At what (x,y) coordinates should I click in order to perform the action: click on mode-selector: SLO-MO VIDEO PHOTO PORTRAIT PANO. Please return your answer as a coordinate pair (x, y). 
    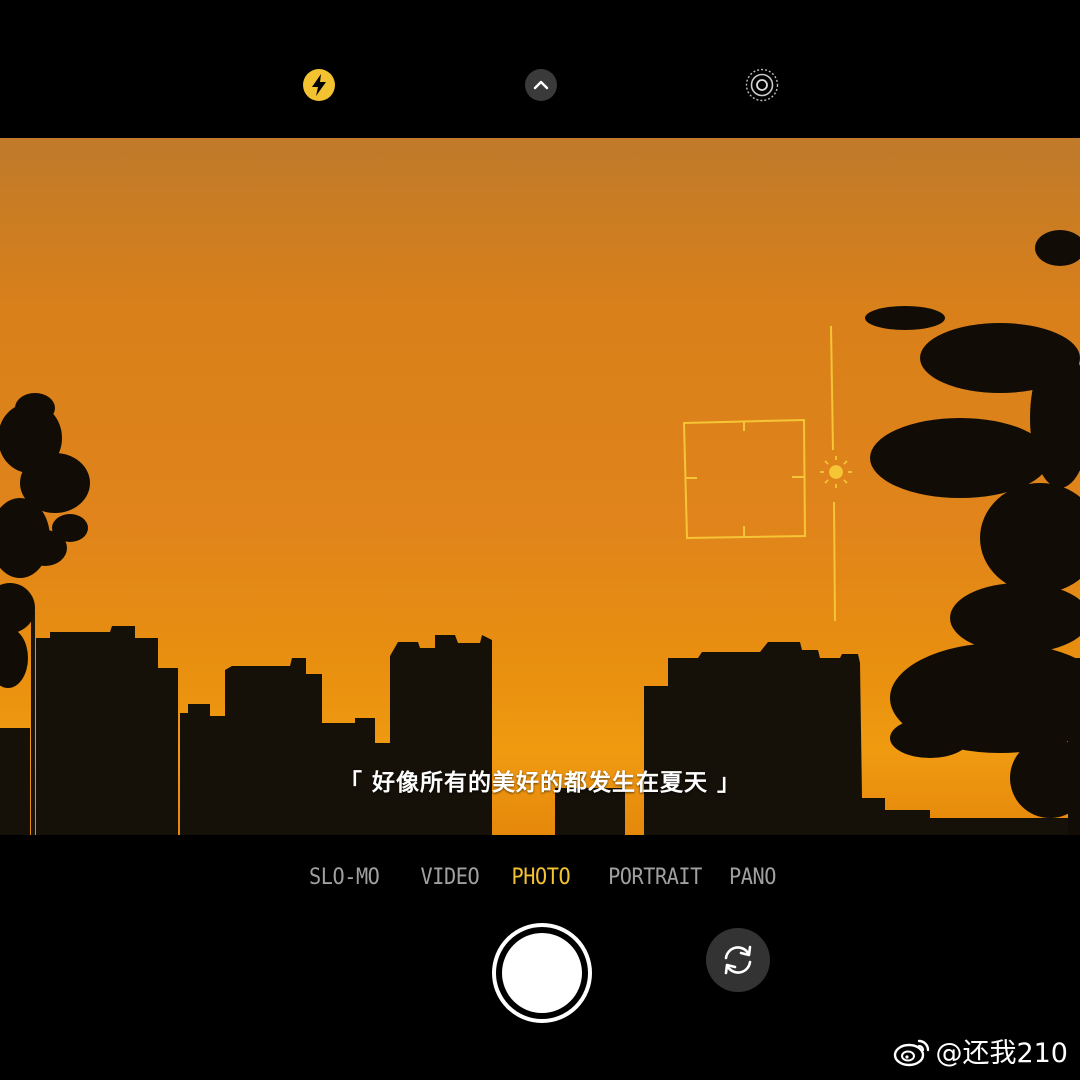
    Looking at the image, I should click on (540, 883).